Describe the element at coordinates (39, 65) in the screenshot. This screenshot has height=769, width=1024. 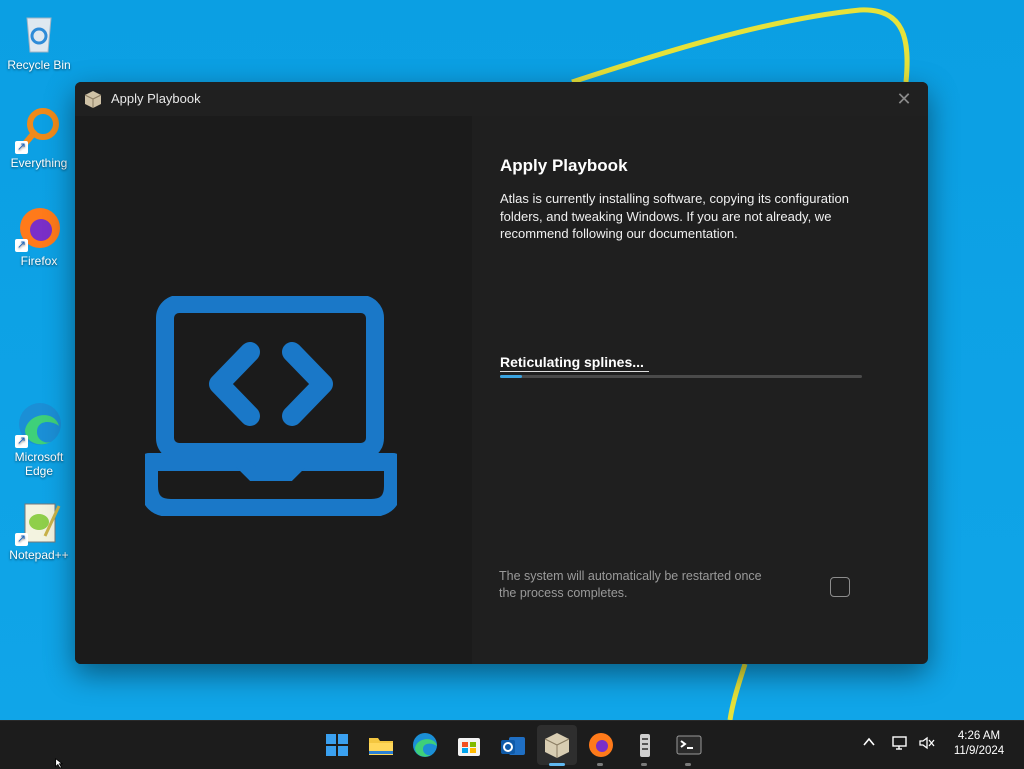
I see `desktop-icon-label: Recycle Bin` at that location.